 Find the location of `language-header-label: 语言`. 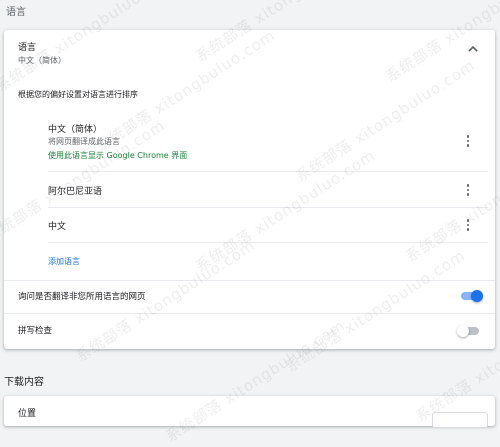

language-header-label: 语言 is located at coordinates (27, 48).